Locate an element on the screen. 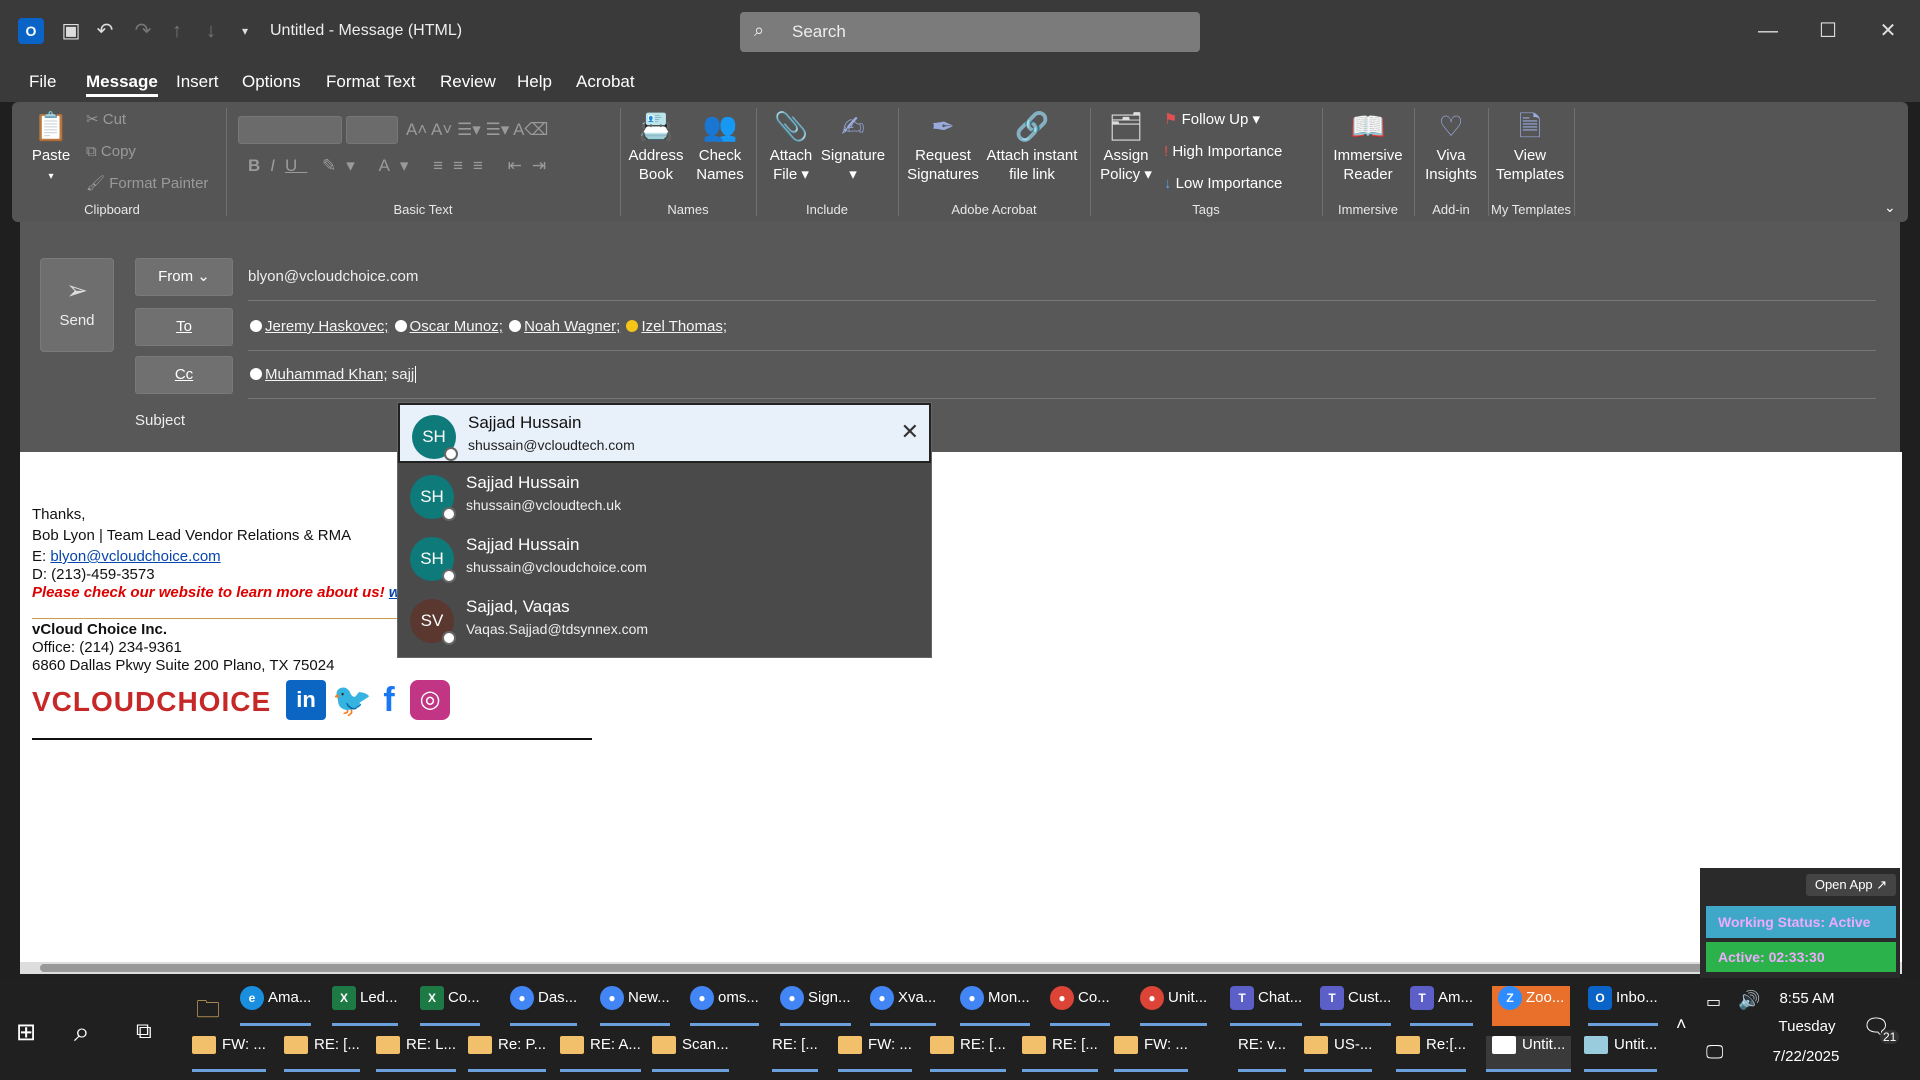 Image resolution: width=1920 pixels, height=1080 pixels. minimize-button: — is located at coordinates (1768, 31).